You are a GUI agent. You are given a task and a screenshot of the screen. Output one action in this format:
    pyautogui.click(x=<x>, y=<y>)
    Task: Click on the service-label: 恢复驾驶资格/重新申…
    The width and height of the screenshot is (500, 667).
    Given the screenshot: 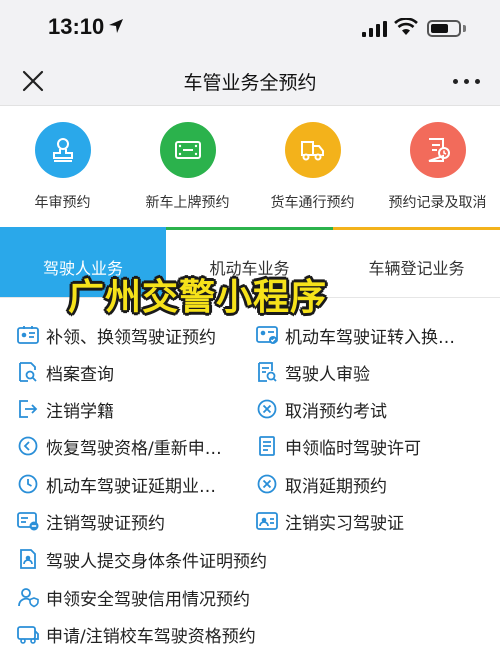 What is the action you would take?
    pyautogui.click(x=134, y=449)
    